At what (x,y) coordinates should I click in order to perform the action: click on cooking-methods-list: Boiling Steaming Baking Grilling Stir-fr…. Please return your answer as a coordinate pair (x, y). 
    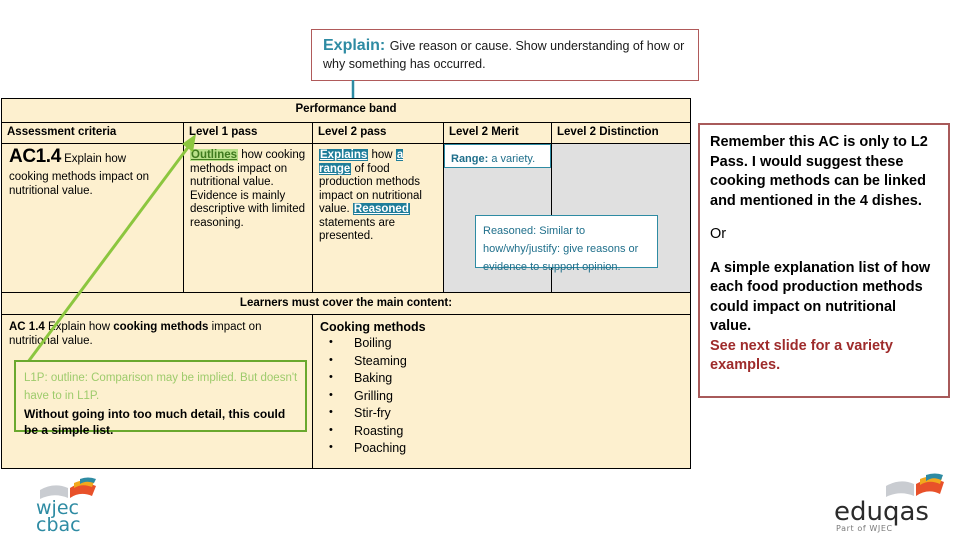
    Looking at the image, I should click on (502, 396).